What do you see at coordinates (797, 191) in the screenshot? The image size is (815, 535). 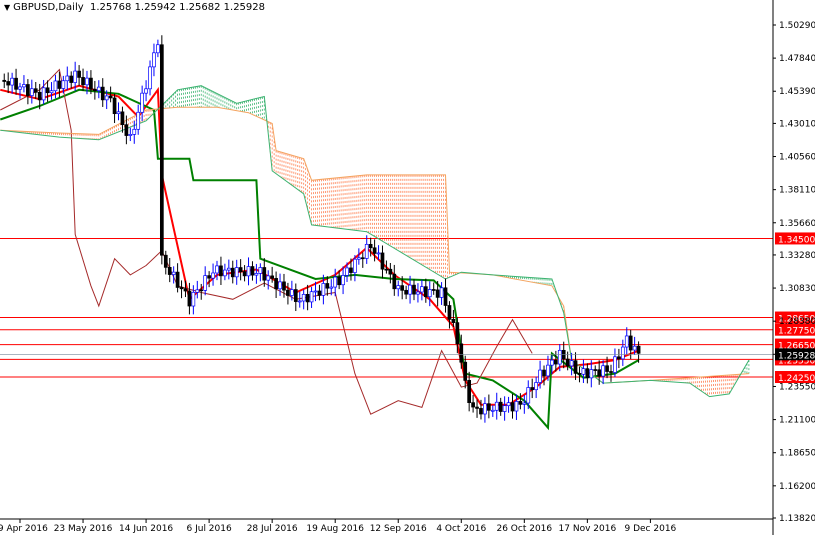 I see `y-tick-label: 1.38110` at bounding box center [797, 191].